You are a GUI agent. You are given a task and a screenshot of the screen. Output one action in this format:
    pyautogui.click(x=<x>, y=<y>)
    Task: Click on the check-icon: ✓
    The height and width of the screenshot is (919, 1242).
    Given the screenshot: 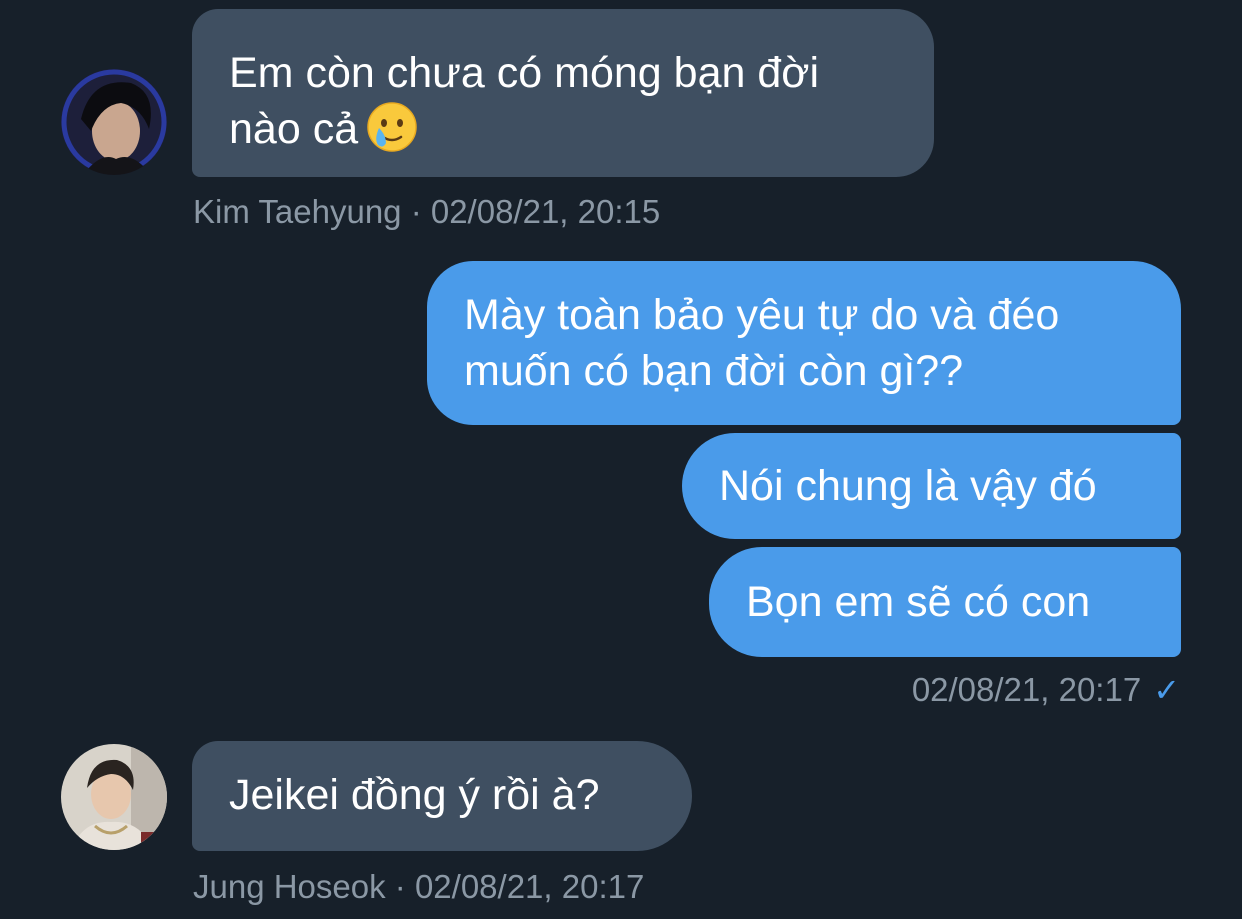 What is the action you would take?
    pyautogui.click(x=1166, y=690)
    